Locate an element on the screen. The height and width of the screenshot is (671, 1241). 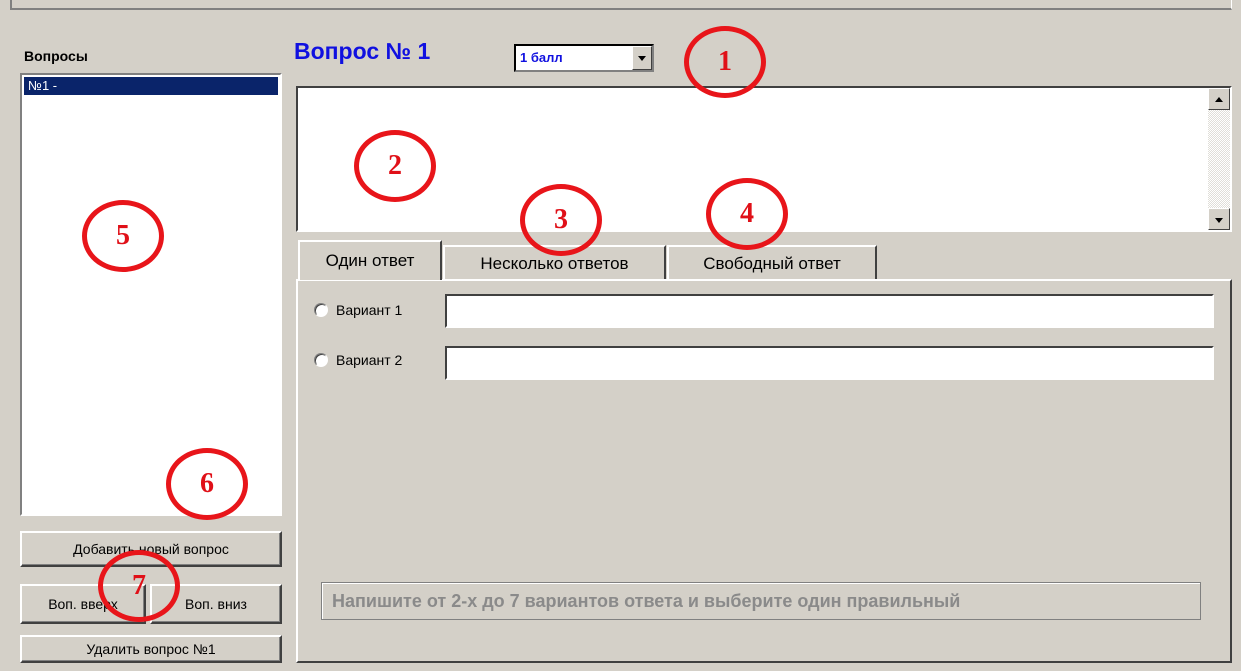
top-frame is located at coordinates (621, 5).